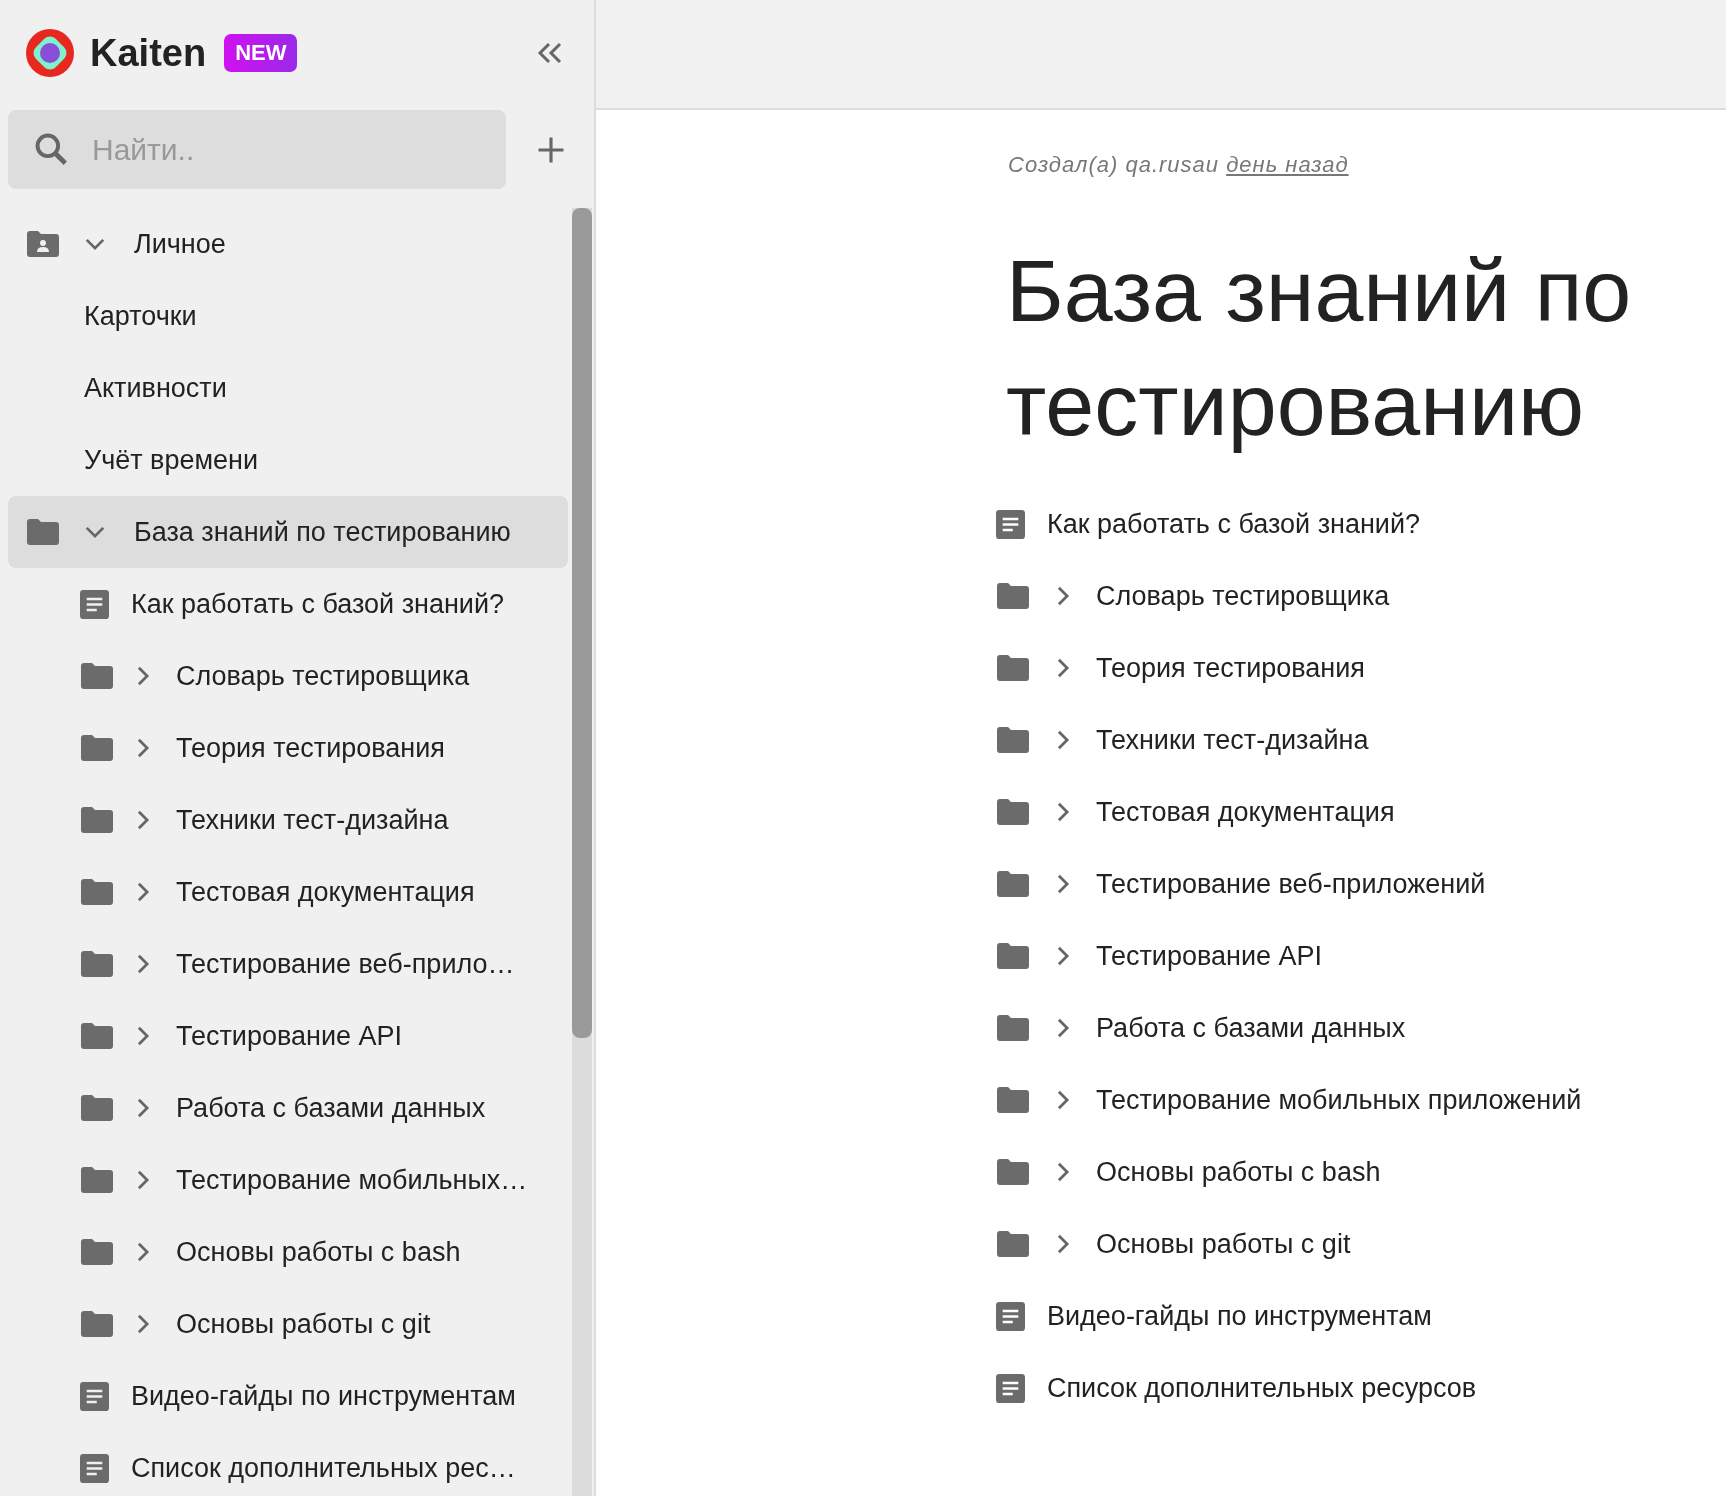  I want to click on sidebar-item: Основы работы с bash, so click(288, 1252).